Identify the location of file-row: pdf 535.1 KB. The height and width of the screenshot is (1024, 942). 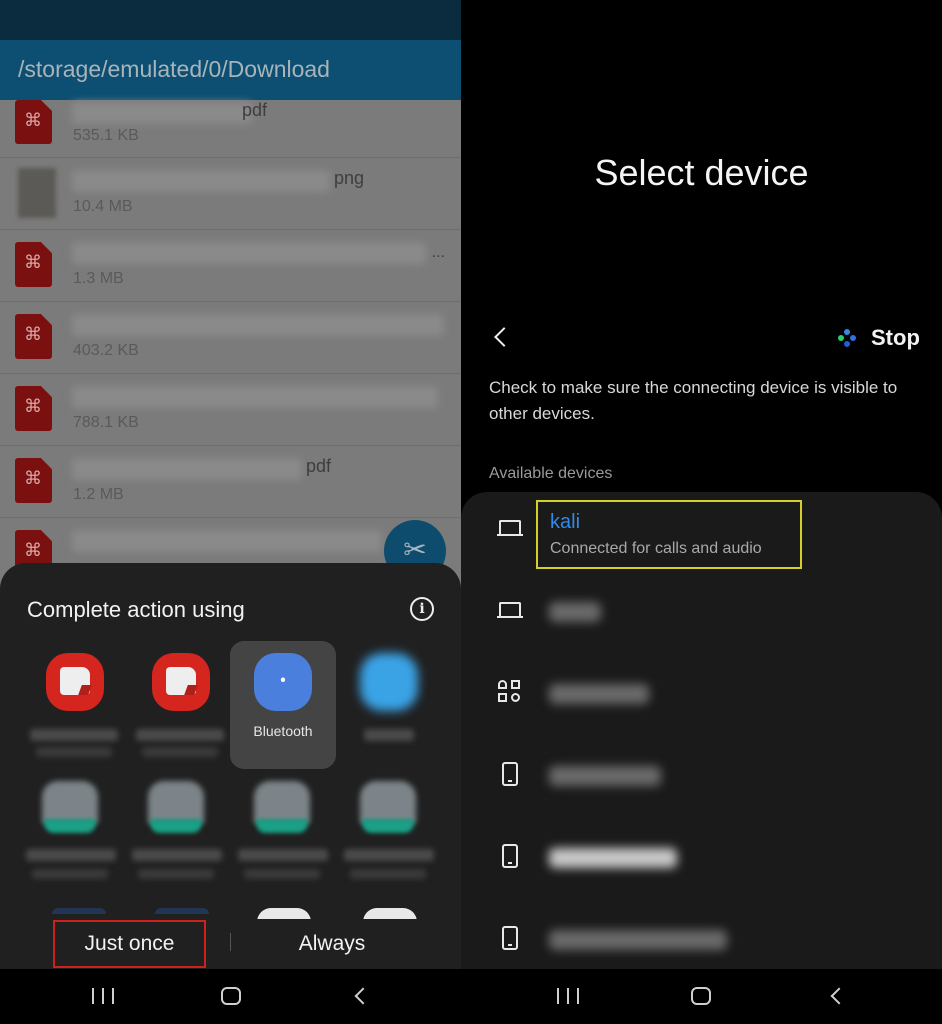
(230, 129).